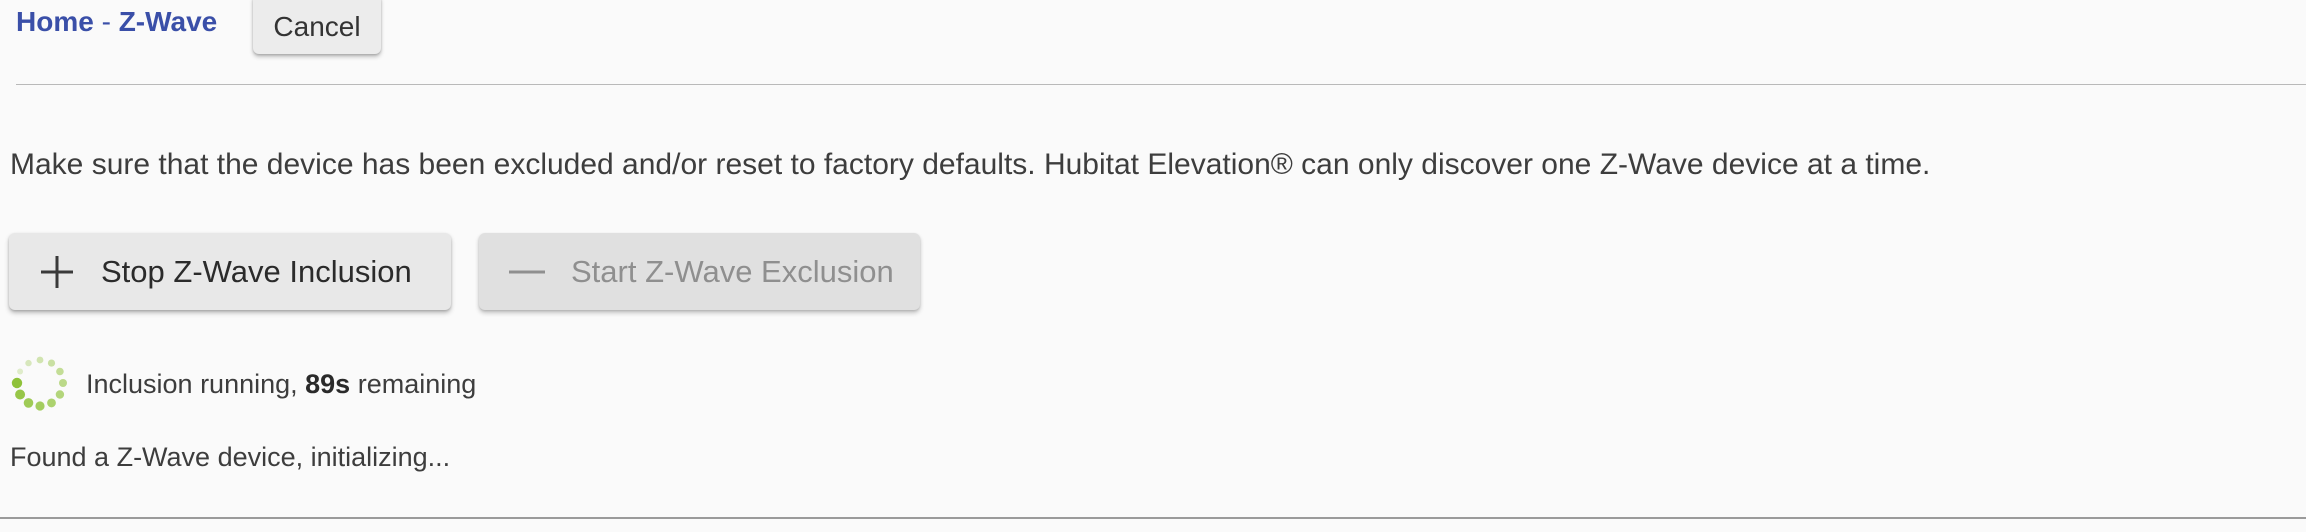 This screenshot has width=2306, height=532. I want to click on stop-inclusion-label: Stop Z-Wave Inclusion, so click(256, 271).